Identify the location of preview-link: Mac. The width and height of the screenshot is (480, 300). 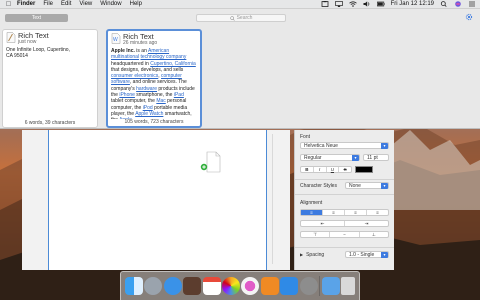
(160, 101).